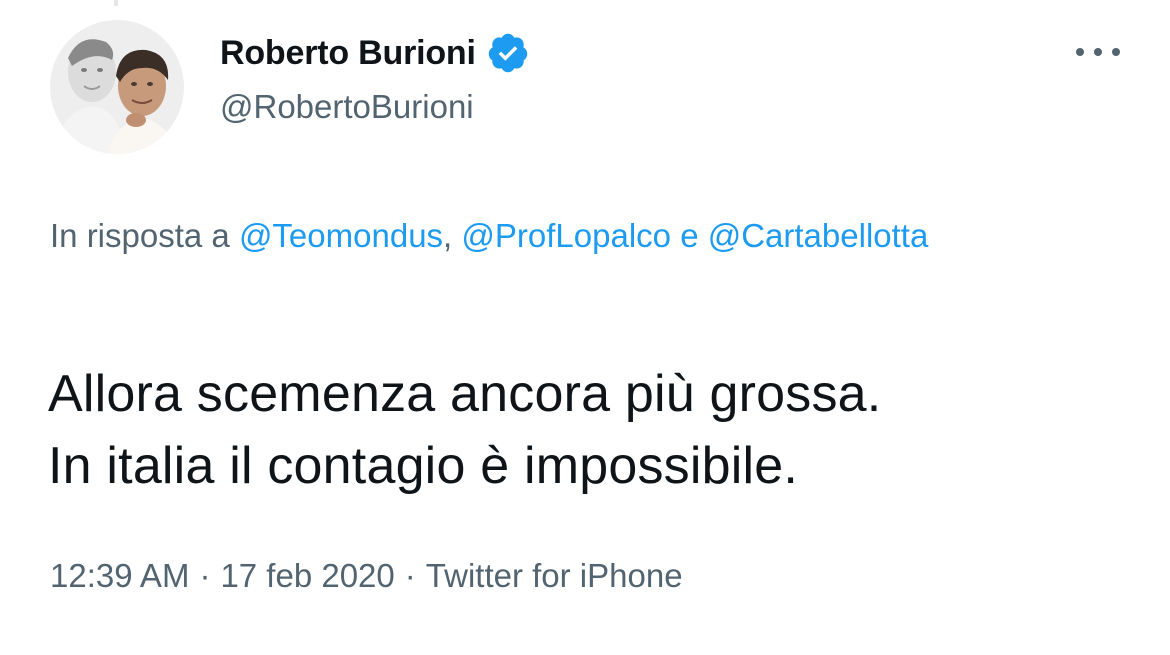 Image resolution: width=1170 pixels, height=655 pixels. I want to click on tweet-text-line: In italia il contagio è impossibile., so click(423, 466).